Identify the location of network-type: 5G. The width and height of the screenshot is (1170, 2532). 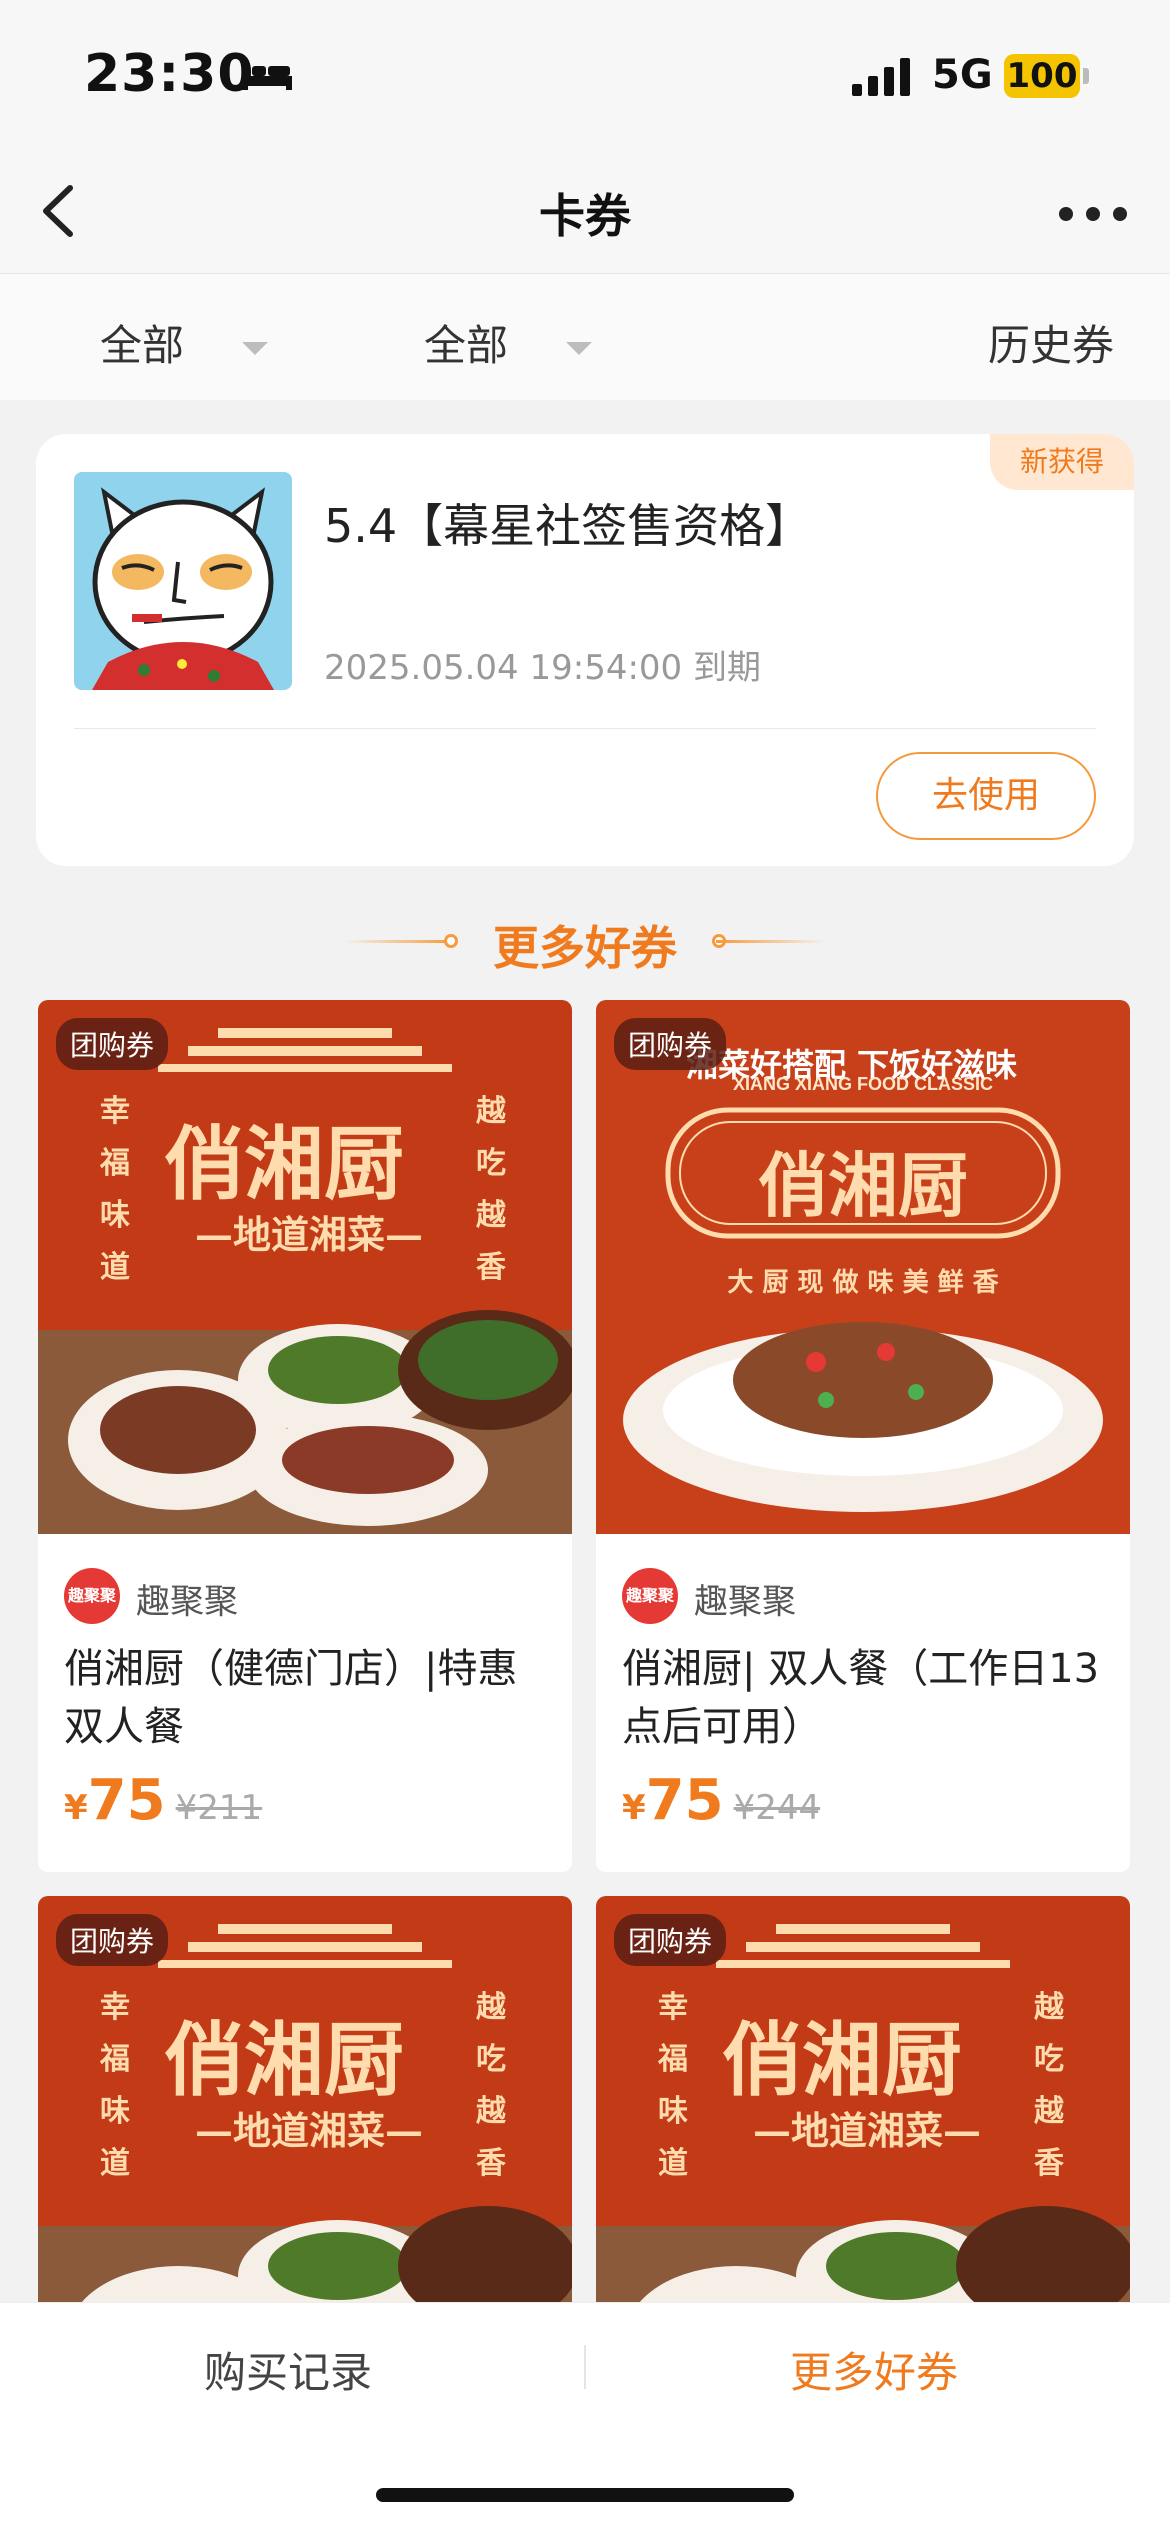
(962, 75).